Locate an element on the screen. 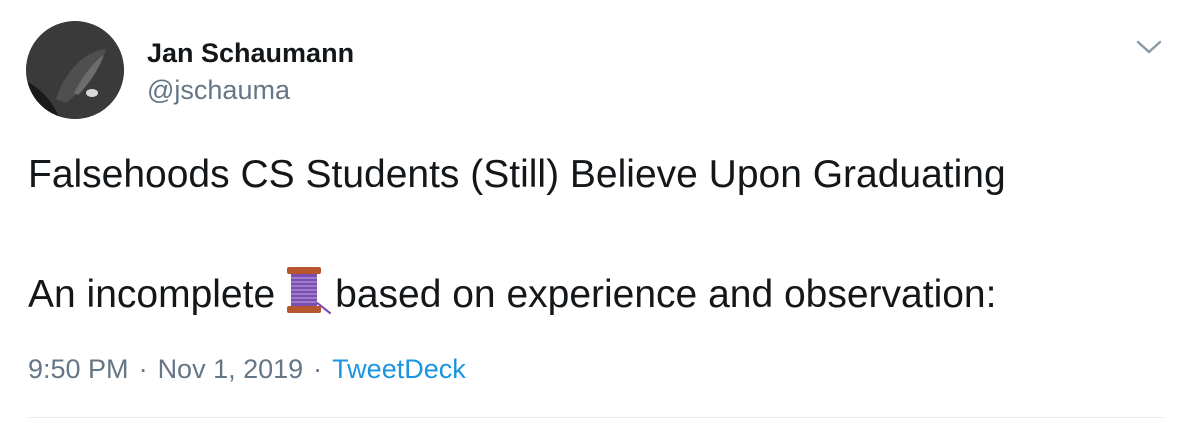  tweet-text-line-2-end: based on experience and observation: is located at coordinates (666, 294).